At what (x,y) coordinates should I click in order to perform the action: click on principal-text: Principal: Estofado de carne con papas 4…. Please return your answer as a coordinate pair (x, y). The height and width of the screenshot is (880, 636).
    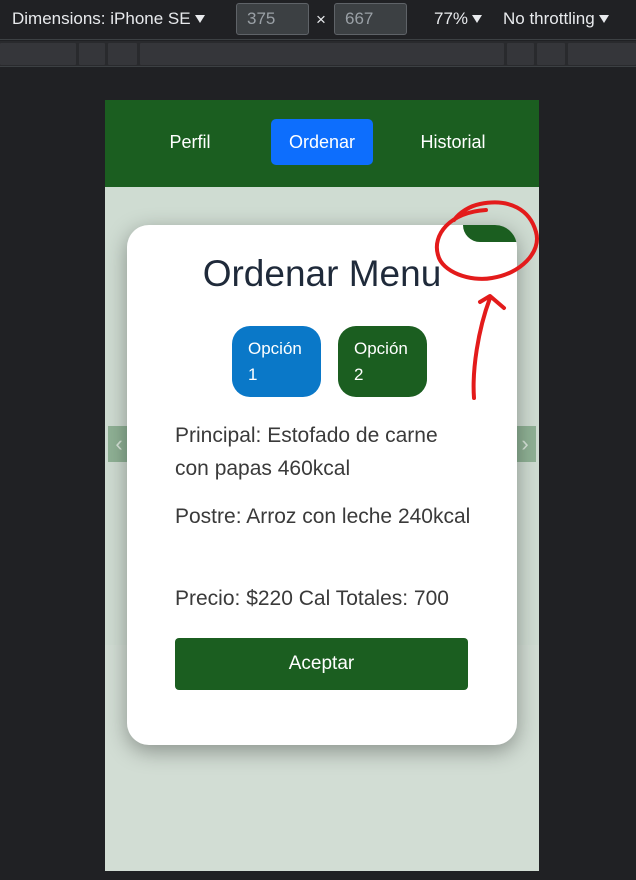
    Looking at the image, I should click on (306, 452).